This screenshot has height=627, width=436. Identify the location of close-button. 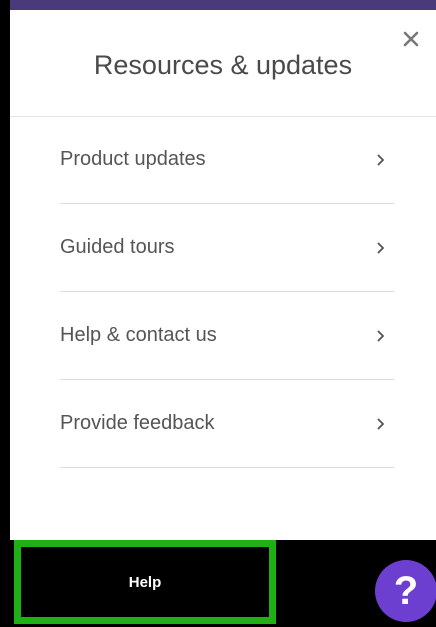
(411, 39).